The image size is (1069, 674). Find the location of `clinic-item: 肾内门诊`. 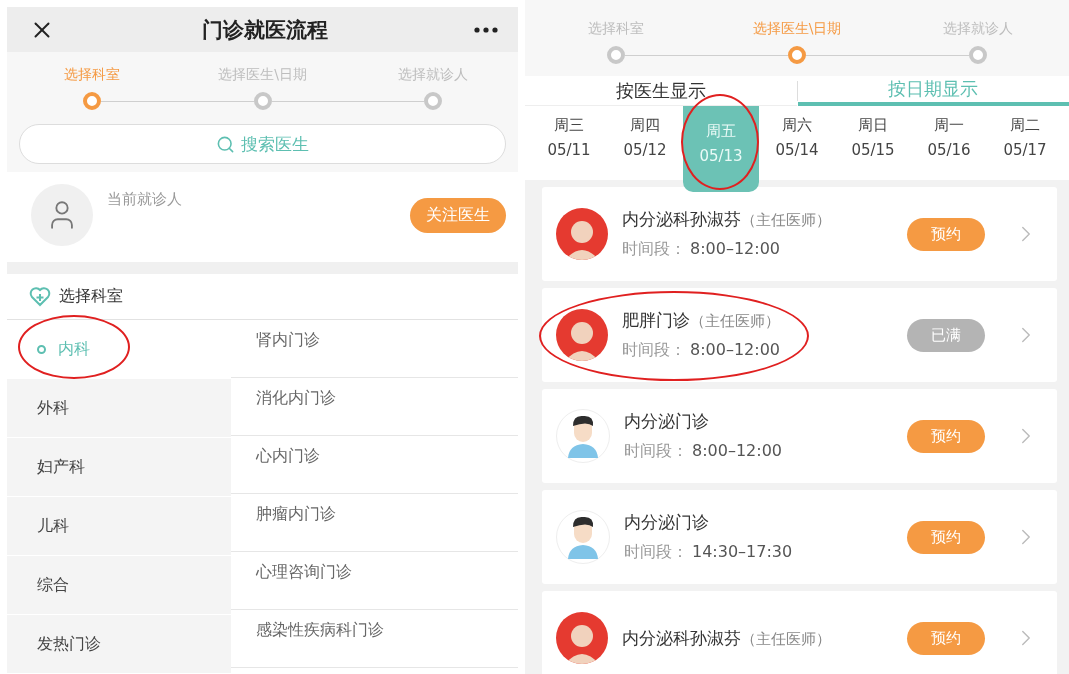

clinic-item: 肾内门诊 is located at coordinates (374, 349).